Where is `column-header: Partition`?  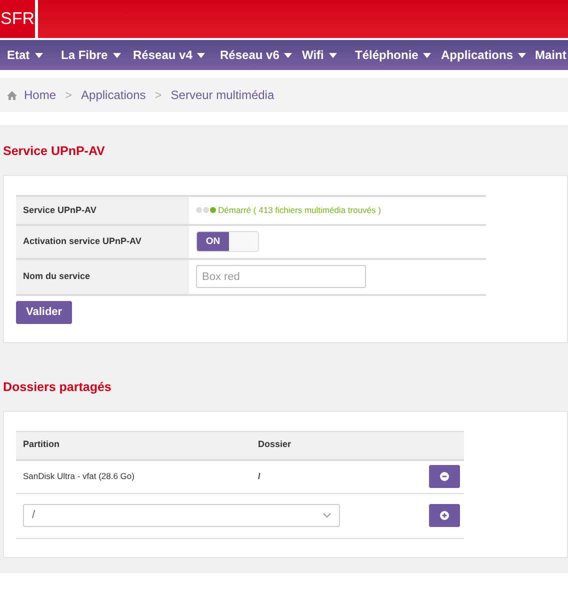
column-header: Partition is located at coordinates (41, 445).